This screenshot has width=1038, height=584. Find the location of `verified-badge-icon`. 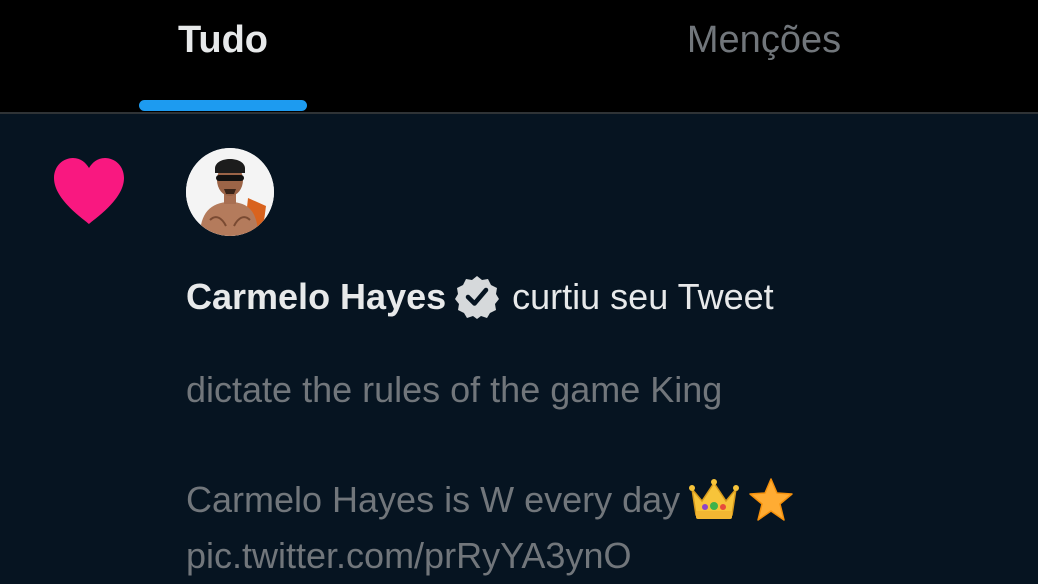

verified-badge-icon is located at coordinates (477, 297).